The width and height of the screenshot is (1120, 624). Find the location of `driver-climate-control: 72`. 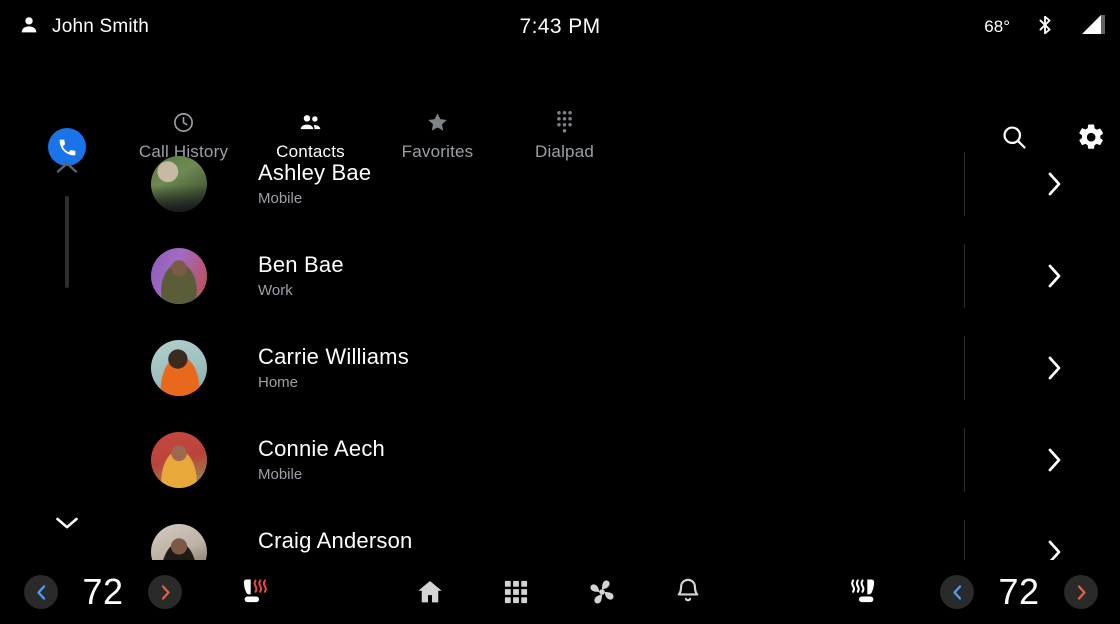

driver-climate-control: 72 is located at coordinates (103, 592).